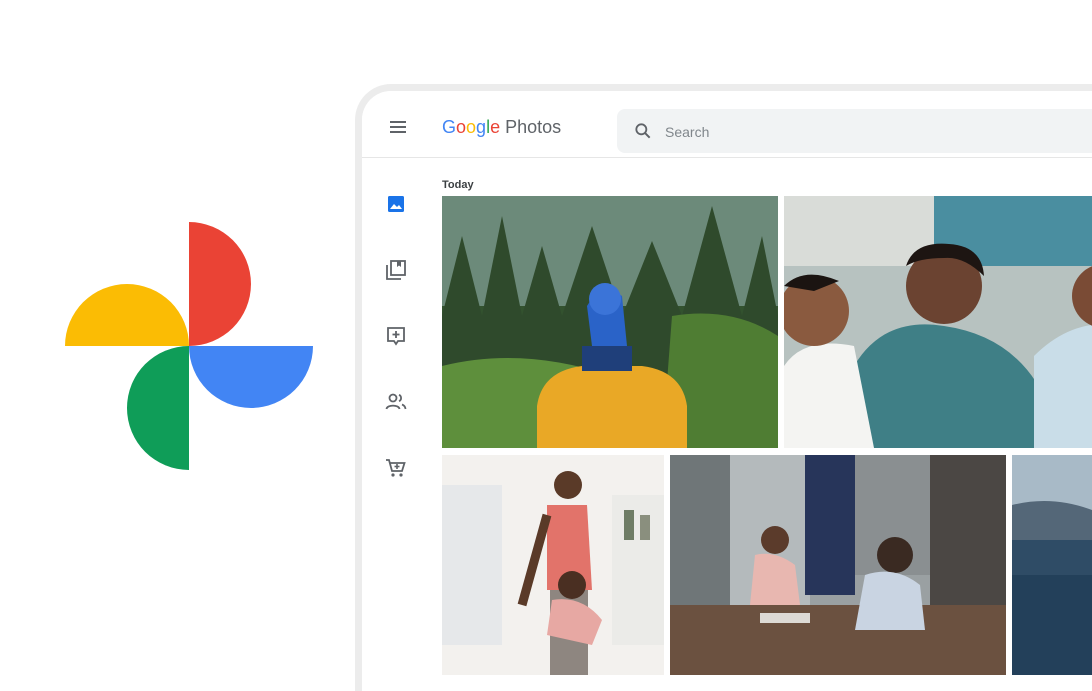 The image size is (1092, 691). I want to click on photos-icon, so click(396, 204).